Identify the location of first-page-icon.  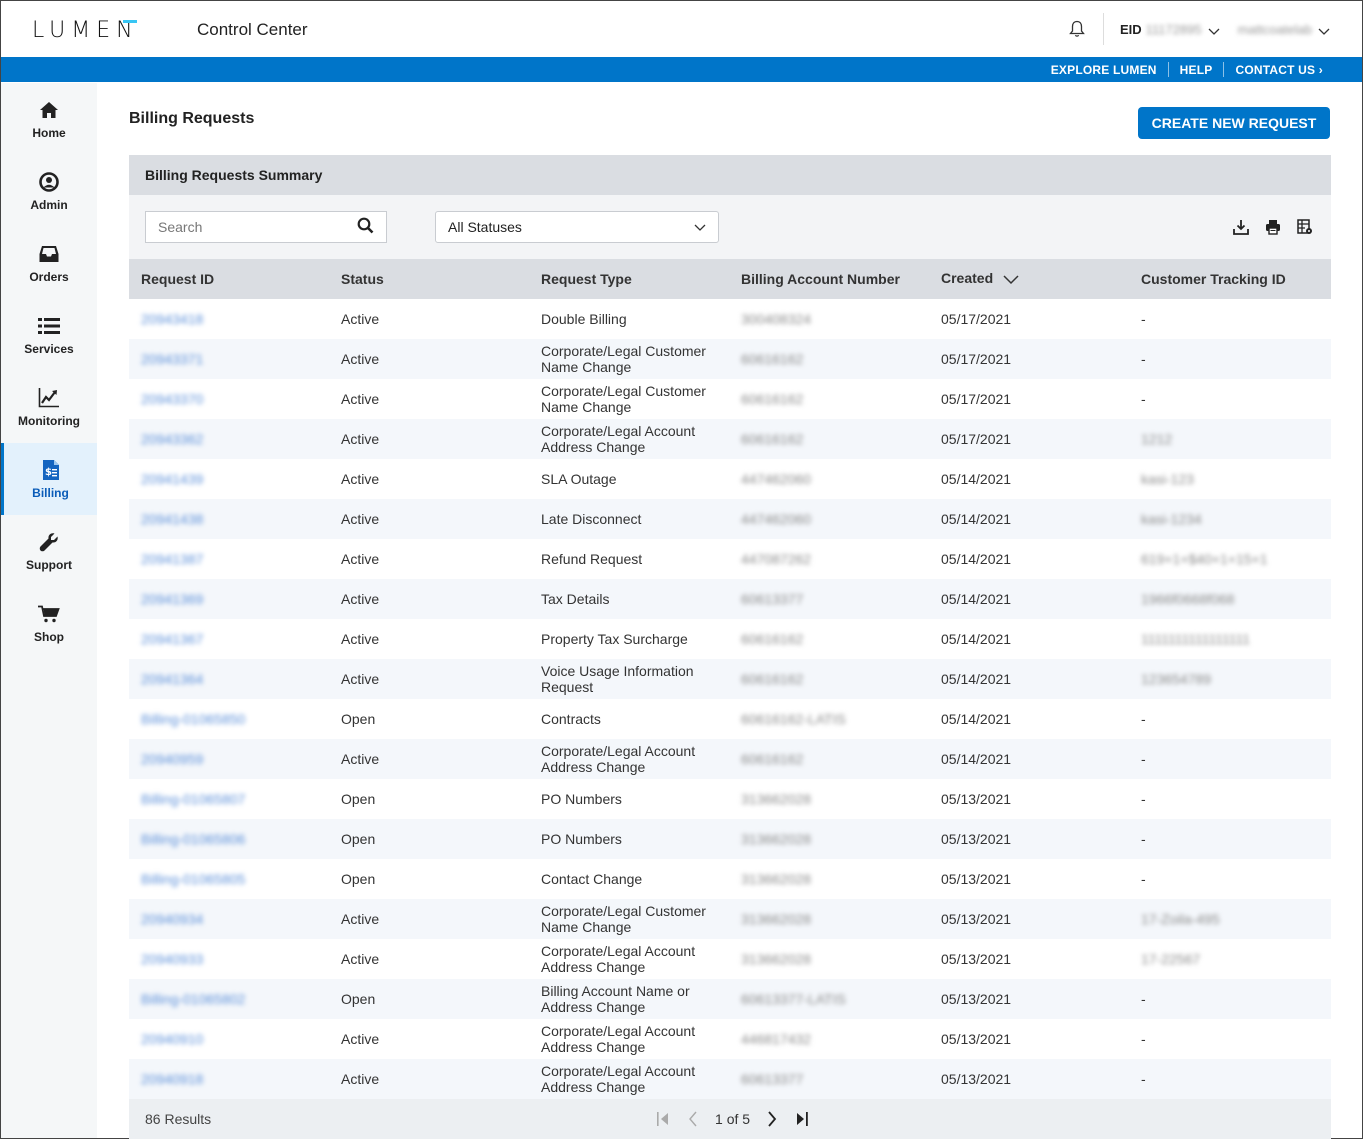
(663, 1119).